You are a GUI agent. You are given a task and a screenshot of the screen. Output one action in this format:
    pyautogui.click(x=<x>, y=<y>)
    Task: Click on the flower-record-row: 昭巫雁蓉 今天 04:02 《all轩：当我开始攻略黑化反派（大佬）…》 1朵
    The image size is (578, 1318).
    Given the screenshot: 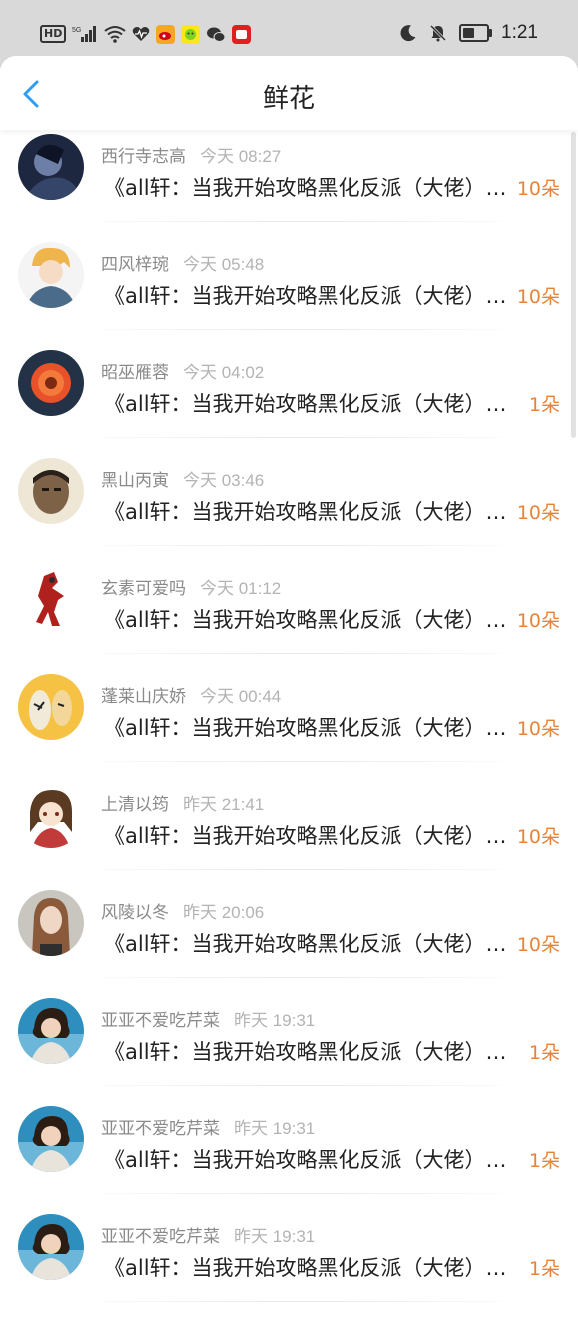 What is the action you would take?
    pyautogui.click(x=289, y=400)
    